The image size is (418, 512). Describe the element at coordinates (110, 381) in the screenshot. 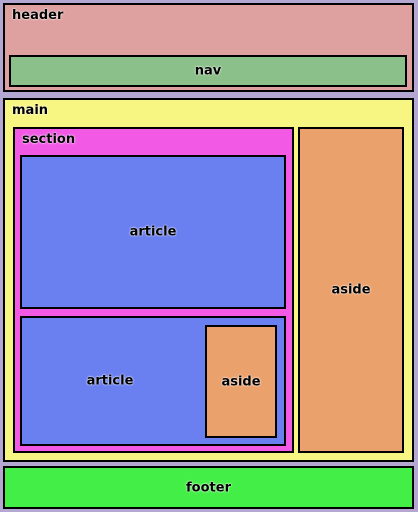

I see `article-bottom-label: article` at that location.